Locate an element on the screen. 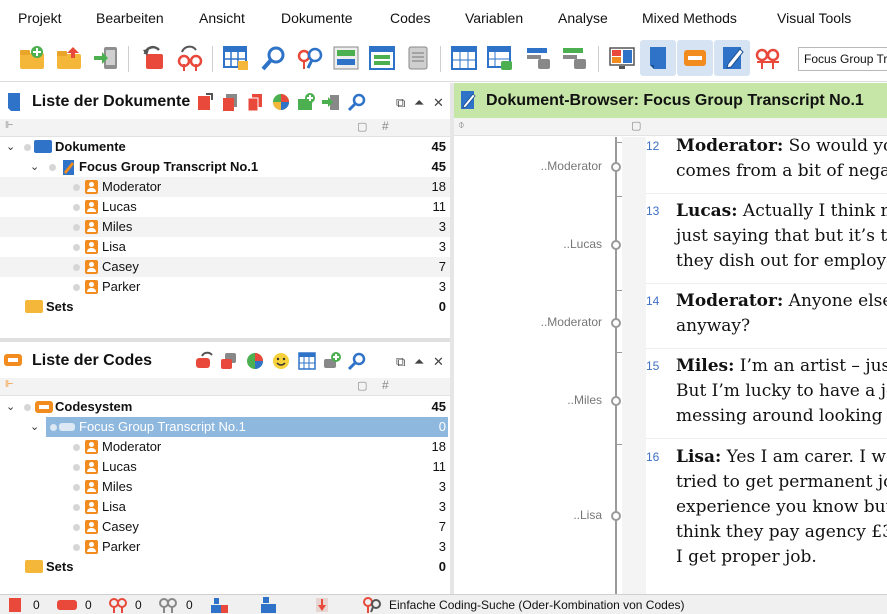  code-set-icon is located at coordinates (229, 361).